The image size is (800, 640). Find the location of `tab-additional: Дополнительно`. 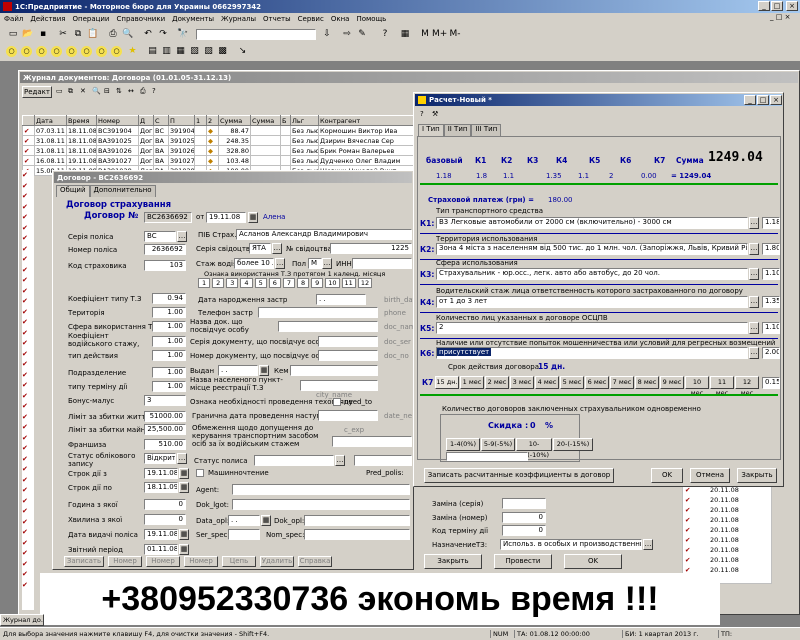

tab-additional: Дополнительно is located at coordinates (122, 191).